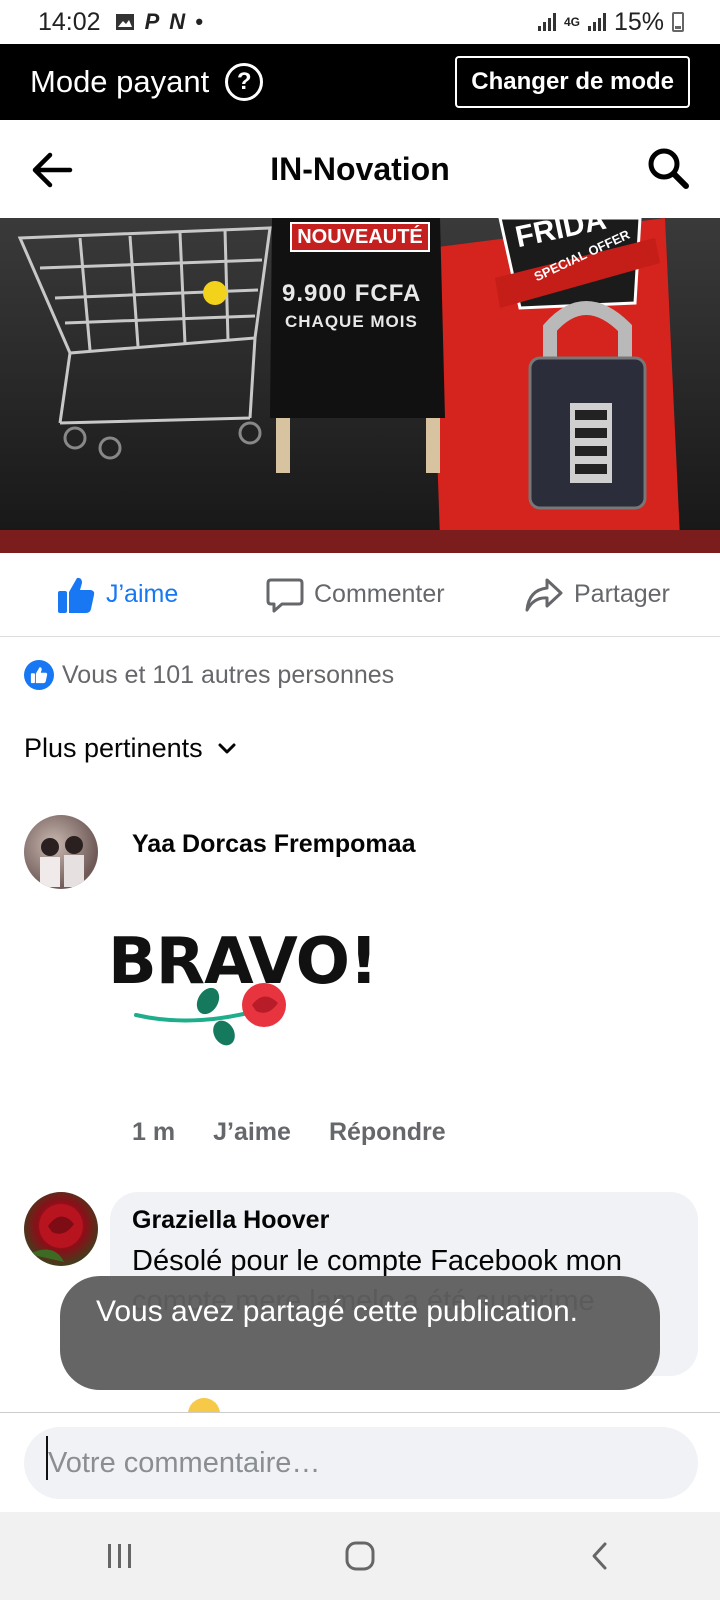 The width and height of the screenshot is (720, 1600). Describe the element at coordinates (252, 1132) in the screenshot. I see `comment-like-button: J’aime` at that location.